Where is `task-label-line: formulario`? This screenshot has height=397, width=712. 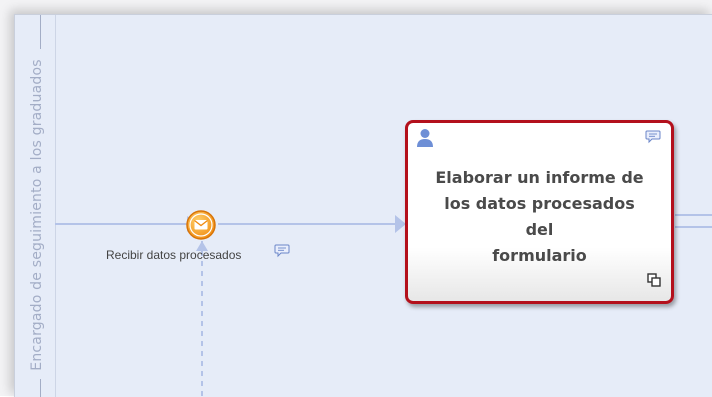 task-label-line: formulario is located at coordinates (539, 255).